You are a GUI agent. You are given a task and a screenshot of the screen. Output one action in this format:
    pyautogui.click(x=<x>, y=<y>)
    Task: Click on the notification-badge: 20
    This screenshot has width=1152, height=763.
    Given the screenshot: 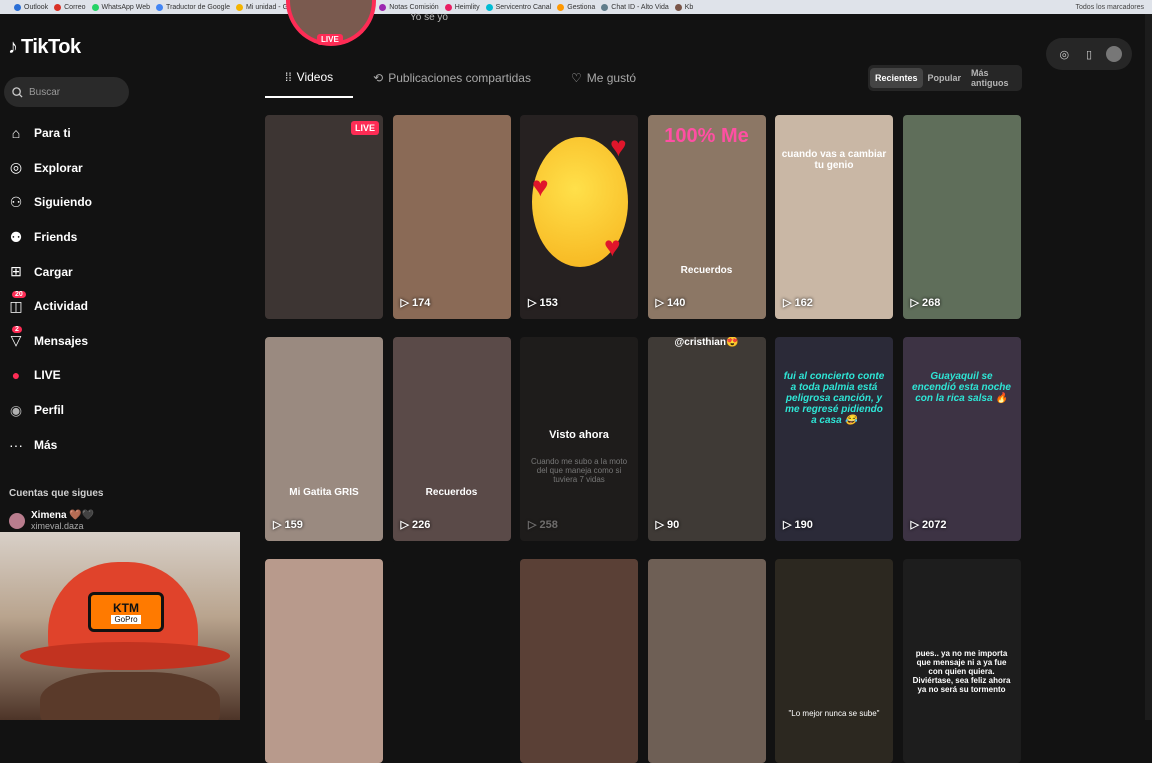 What is the action you would take?
    pyautogui.click(x=19, y=295)
    